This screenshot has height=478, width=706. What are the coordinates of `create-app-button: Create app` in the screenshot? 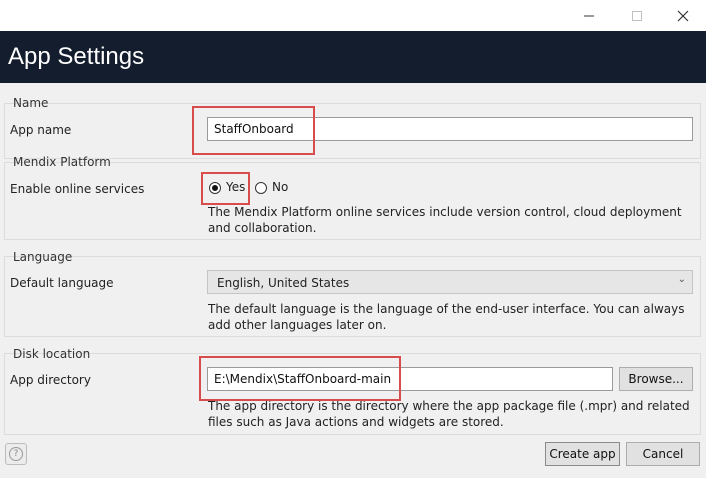 It's located at (582, 454).